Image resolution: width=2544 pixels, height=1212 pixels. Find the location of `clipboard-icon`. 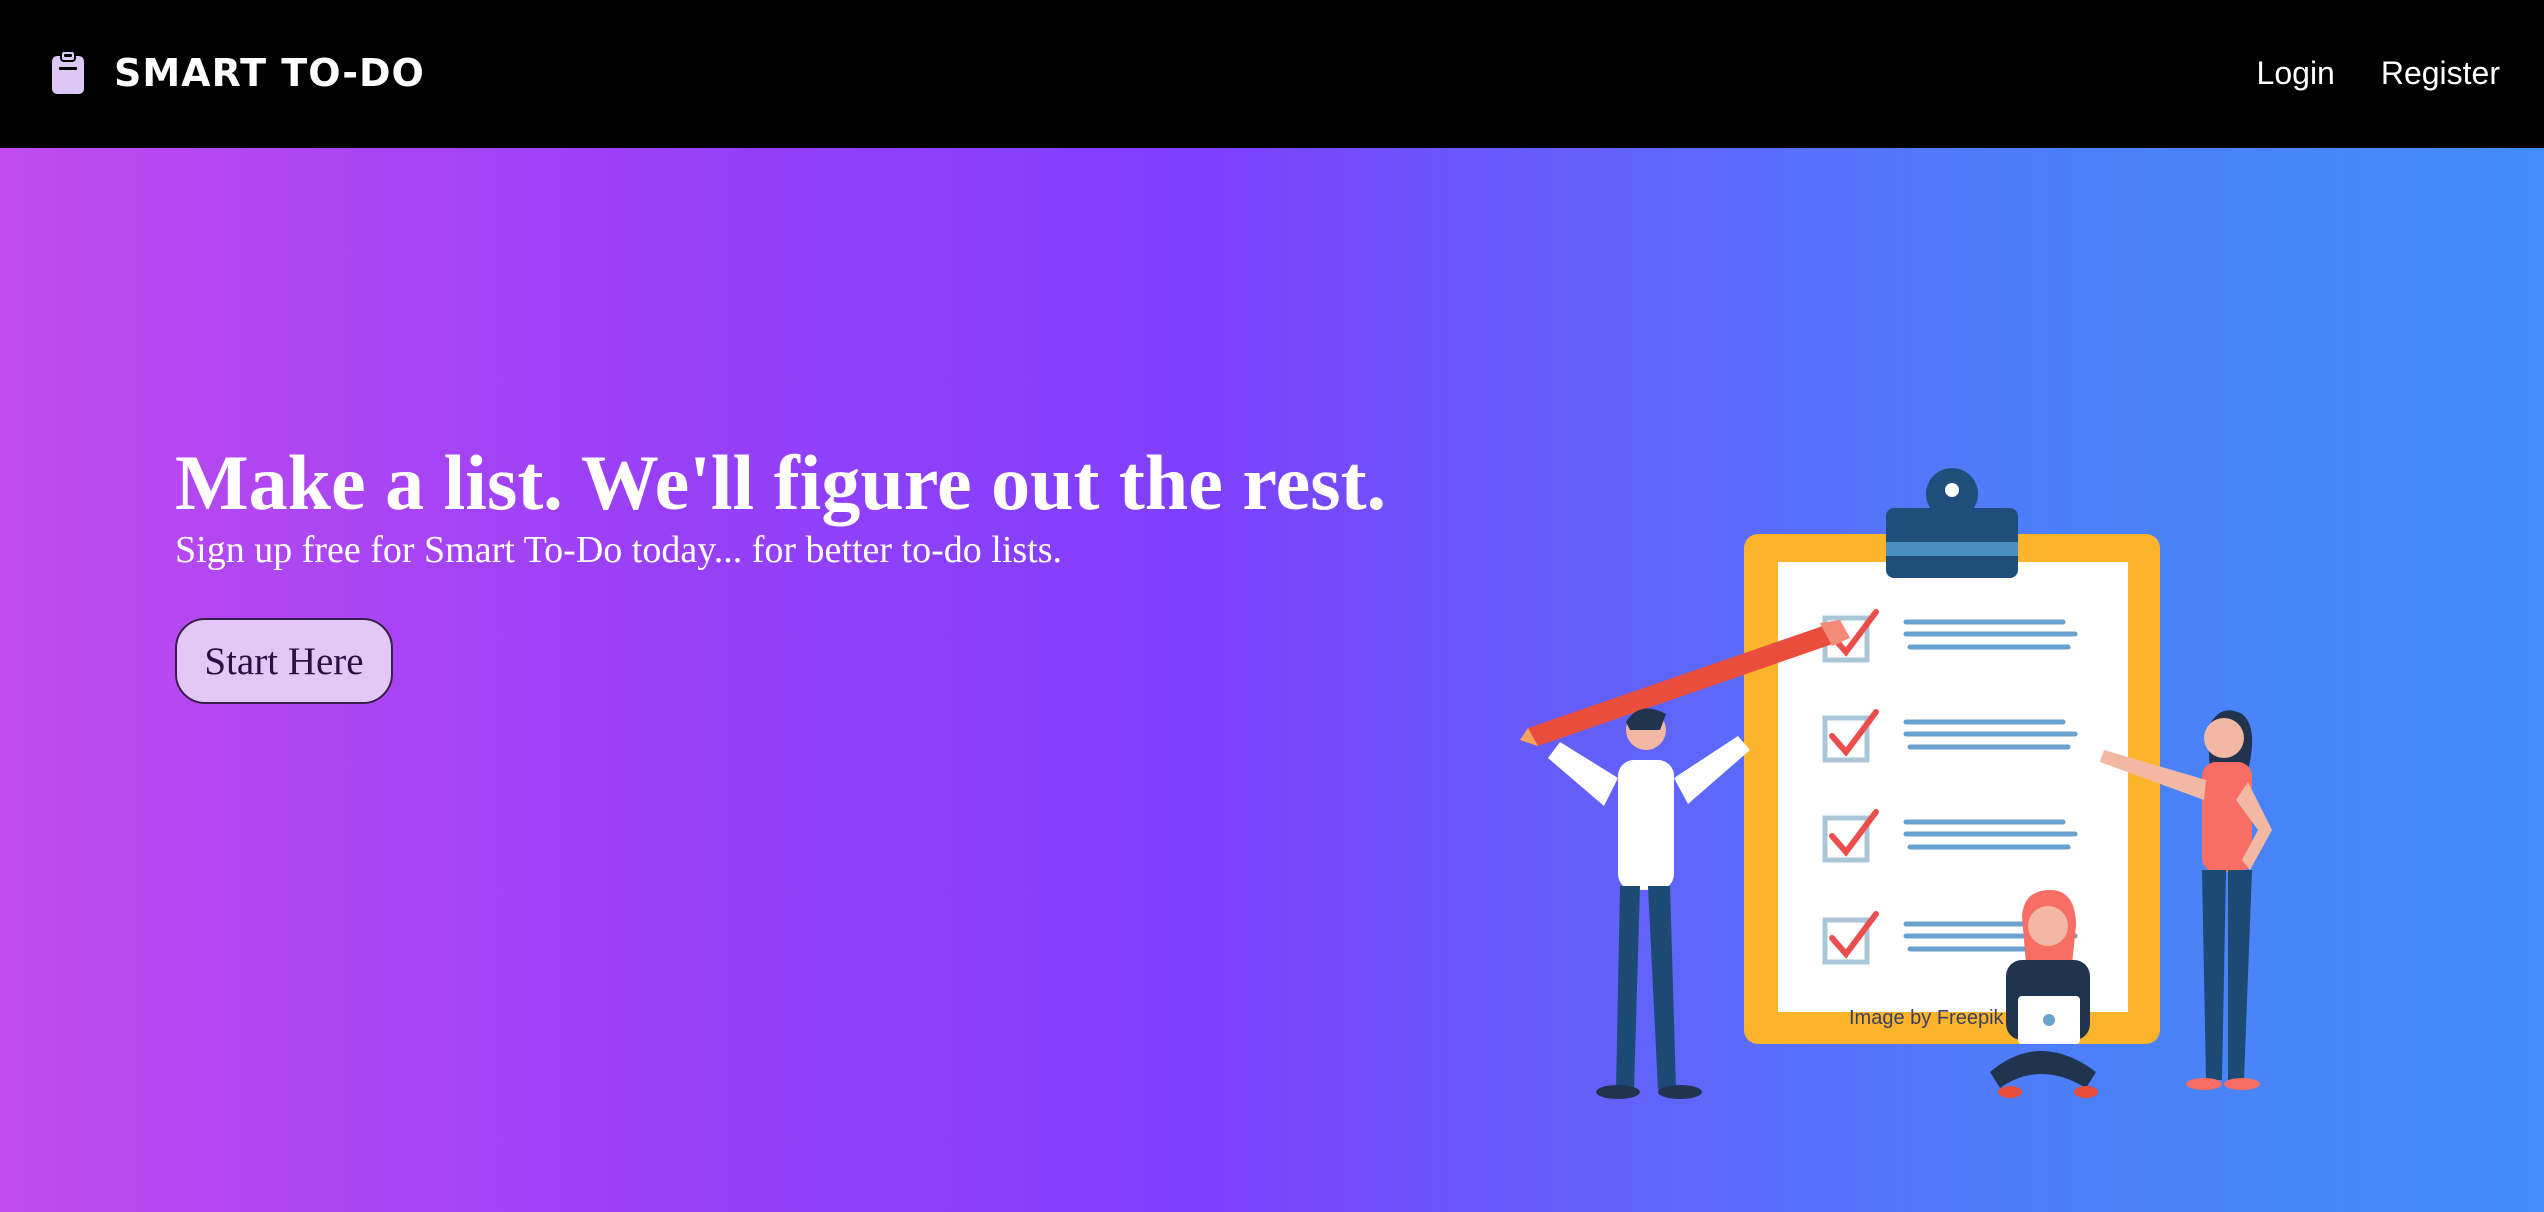

clipboard-icon is located at coordinates (68, 73).